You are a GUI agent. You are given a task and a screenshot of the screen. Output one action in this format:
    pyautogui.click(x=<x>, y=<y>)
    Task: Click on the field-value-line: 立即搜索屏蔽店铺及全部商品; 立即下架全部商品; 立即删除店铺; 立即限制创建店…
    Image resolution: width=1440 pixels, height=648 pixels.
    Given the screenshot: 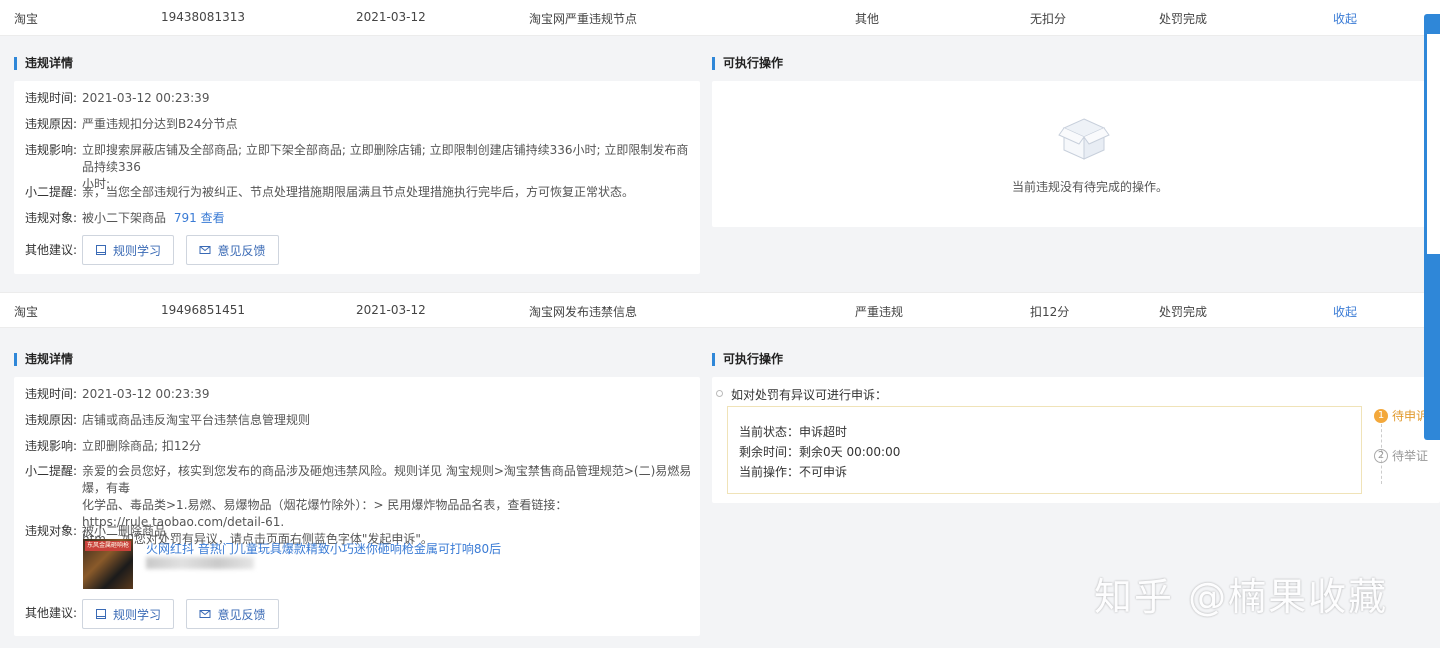 What is the action you would take?
    pyautogui.click(x=385, y=158)
    